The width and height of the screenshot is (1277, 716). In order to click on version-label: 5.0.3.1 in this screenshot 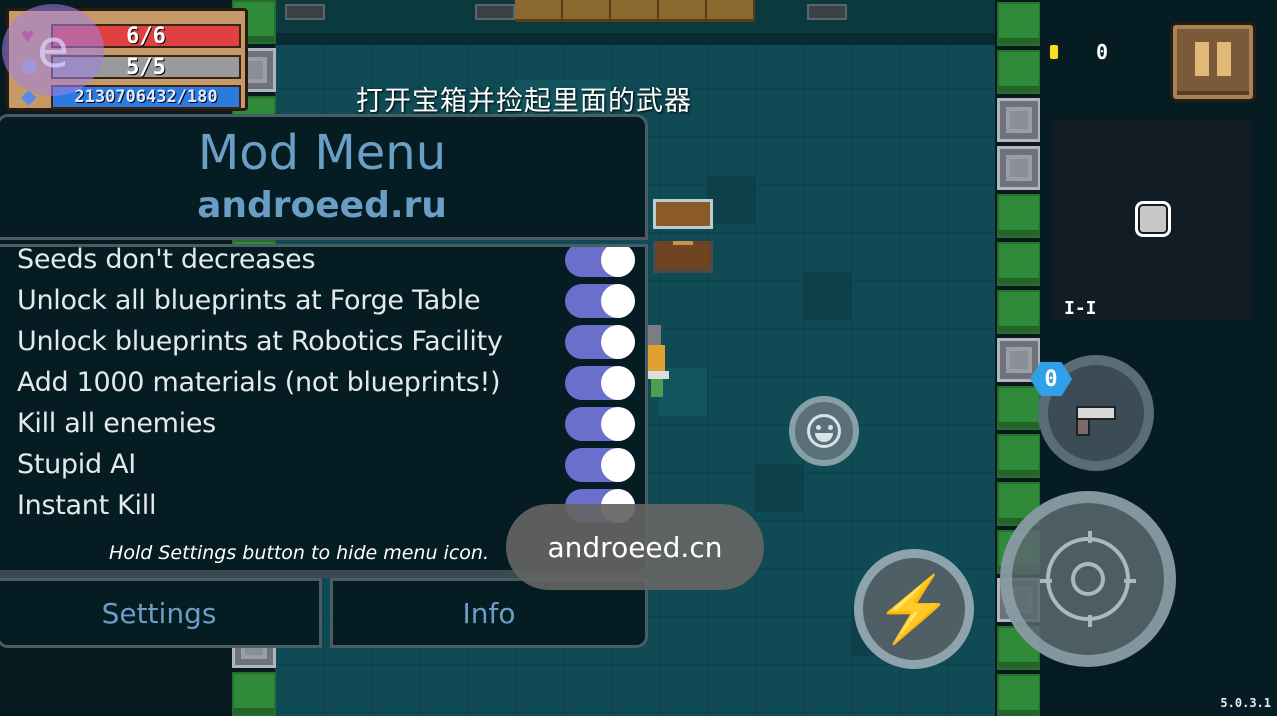, I will do `click(1245, 703)`.